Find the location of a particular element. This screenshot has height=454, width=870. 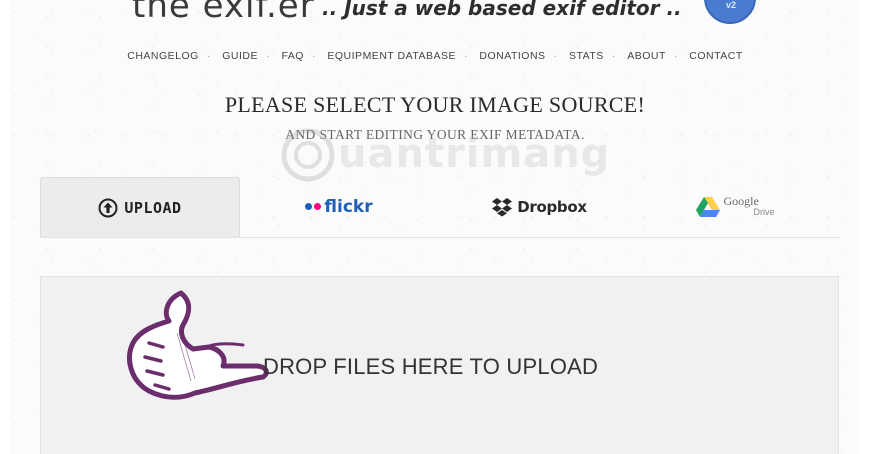

nav-faq: FAQ is located at coordinates (292, 56).